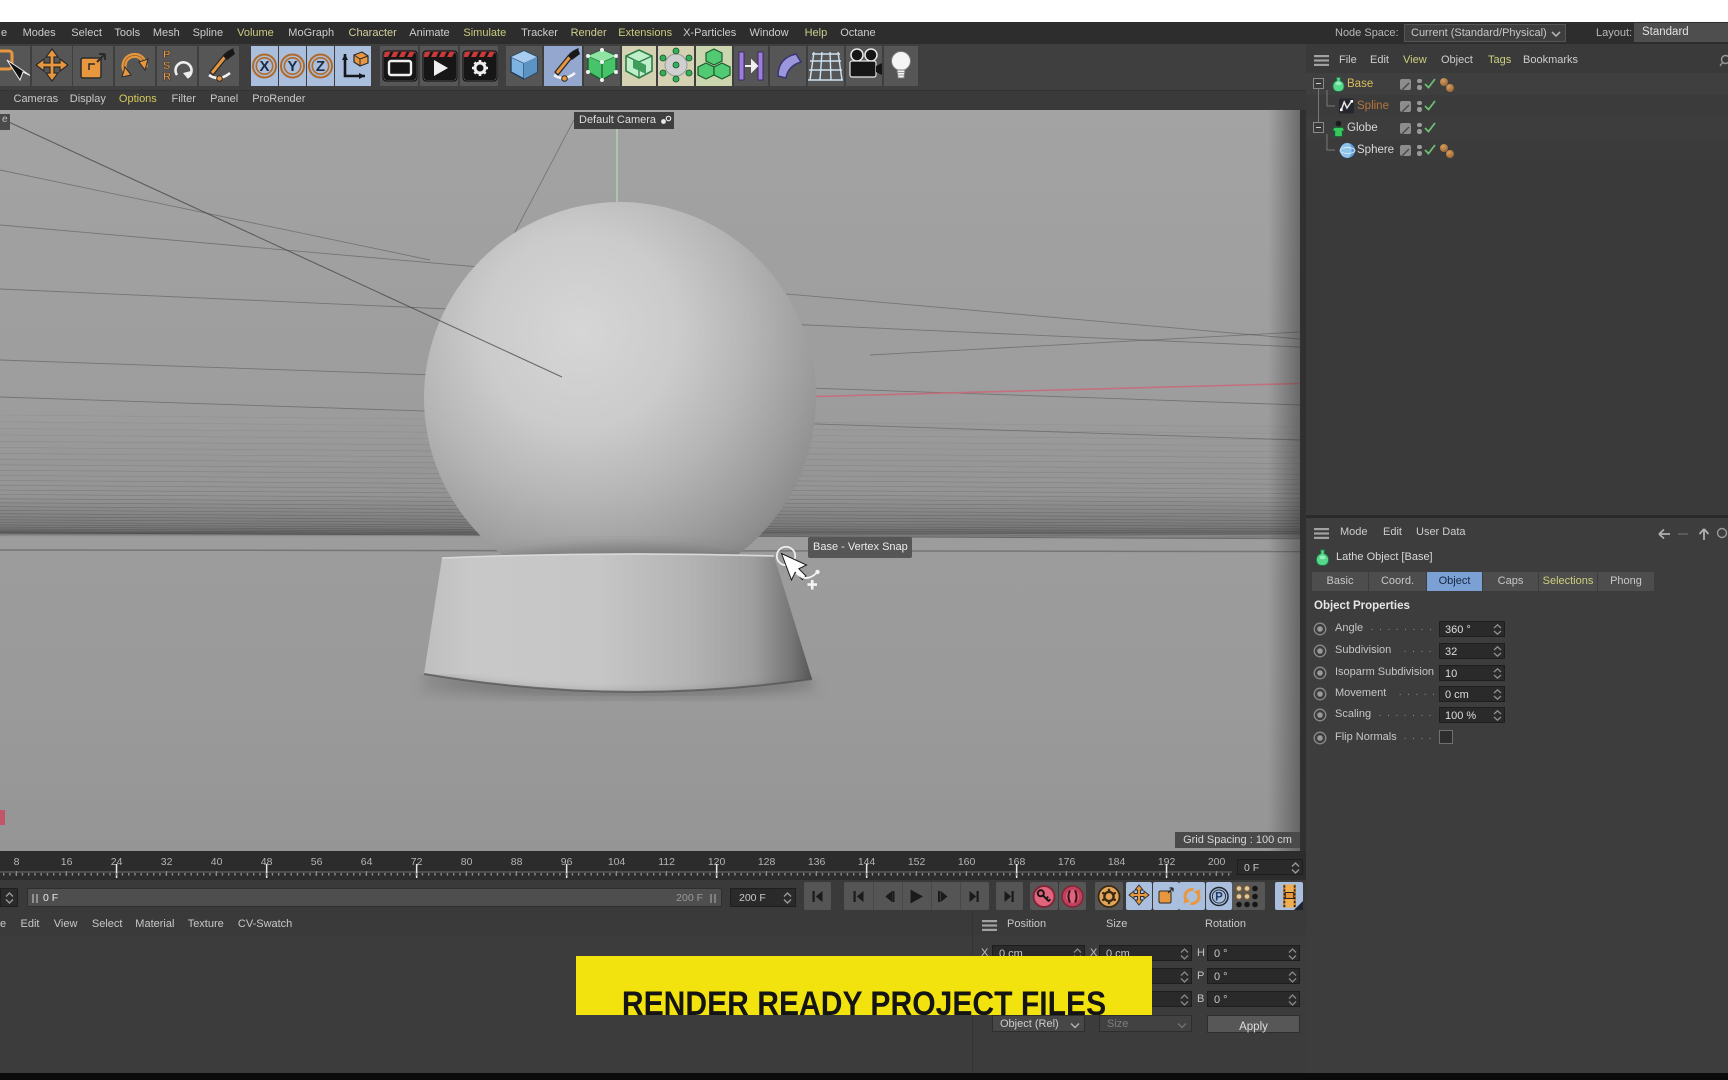 The image size is (1728, 1080). I want to click on svg-text: 56, so click(317, 862).